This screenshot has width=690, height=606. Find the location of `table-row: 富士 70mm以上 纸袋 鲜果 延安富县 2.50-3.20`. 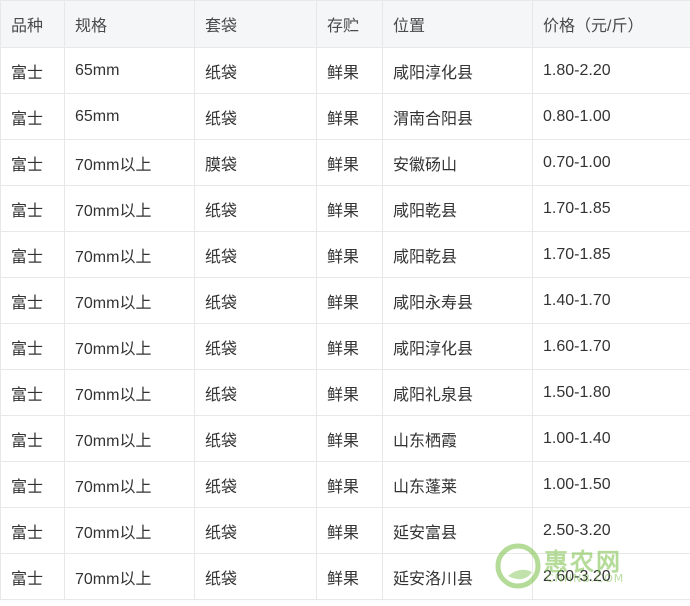

table-row: 富士 70mm以上 纸袋 鲜果 延安富县 2.50-3.20 is located at coordinates (345, 530).